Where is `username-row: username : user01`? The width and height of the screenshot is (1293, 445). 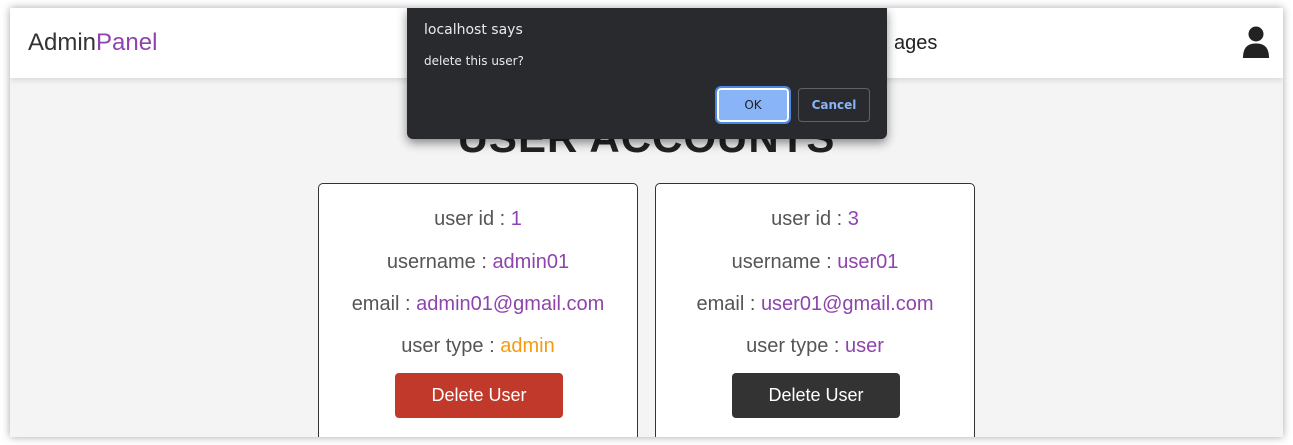 username-row: username : user01 is located at coordinates (815, 262).